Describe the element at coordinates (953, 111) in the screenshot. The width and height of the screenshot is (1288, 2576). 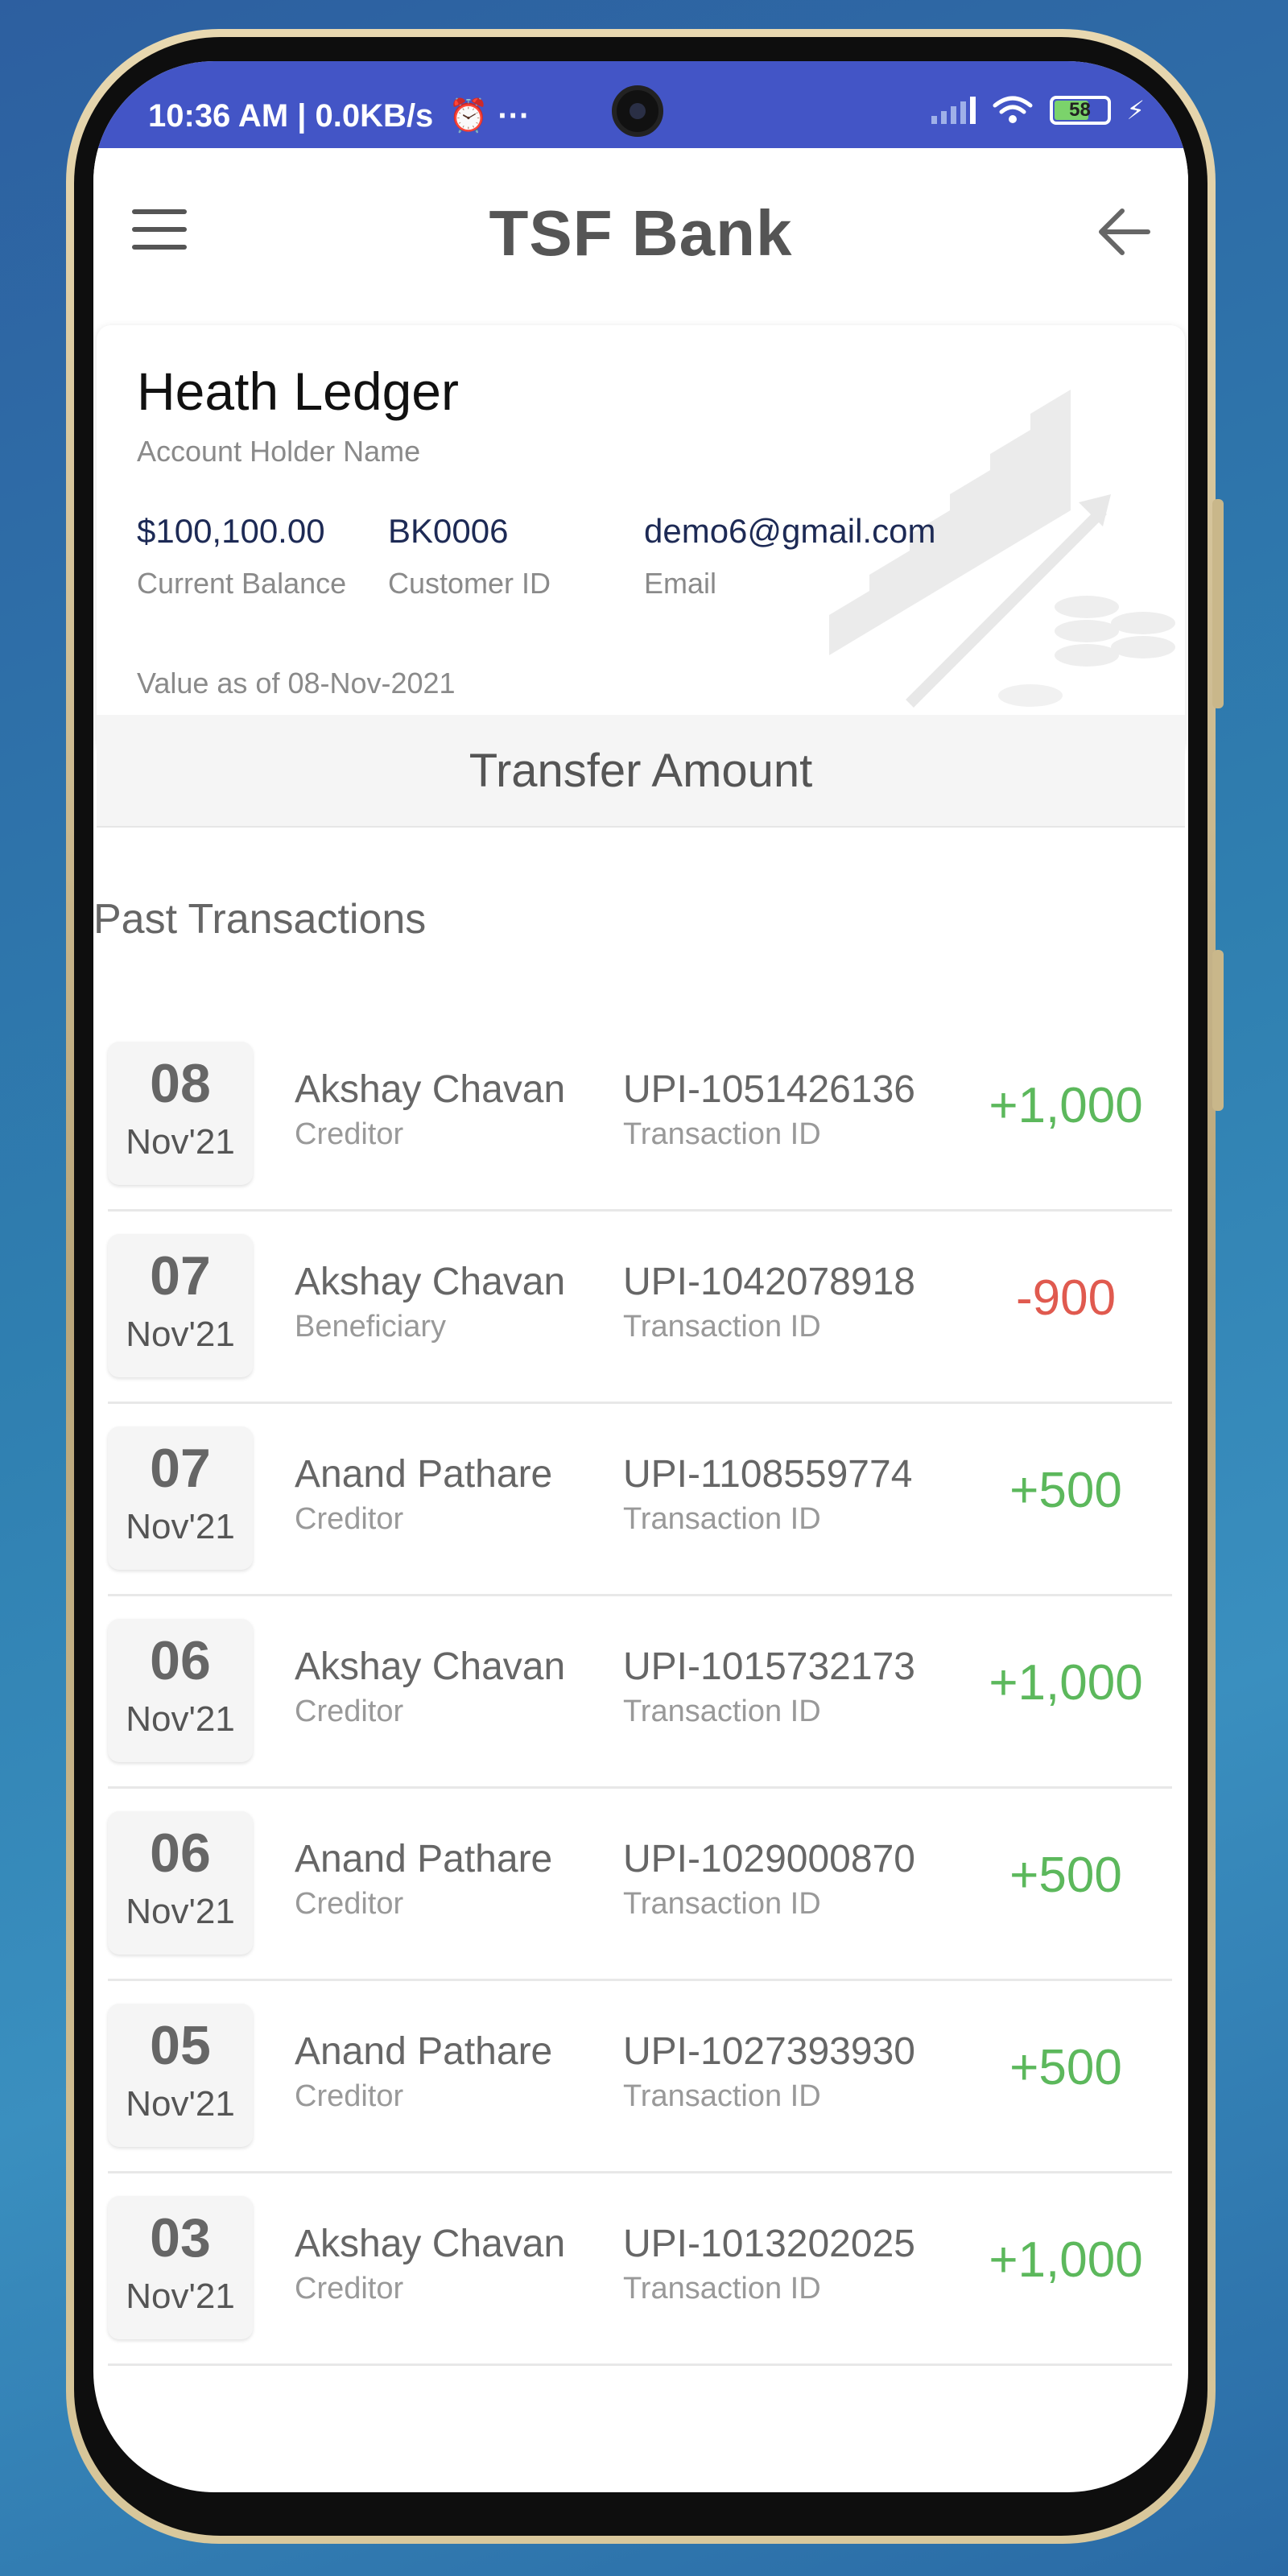
I see `signal-icon` at that location.